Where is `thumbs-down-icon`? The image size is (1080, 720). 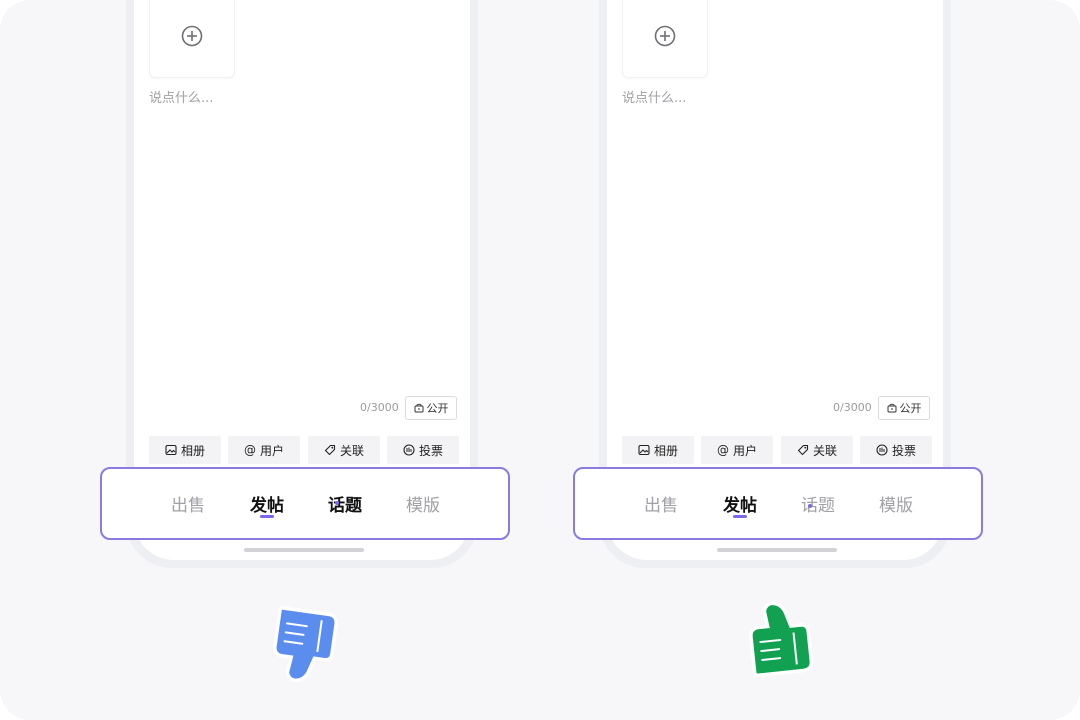 thumbs-down-icon is located at coordinates (305, 644).